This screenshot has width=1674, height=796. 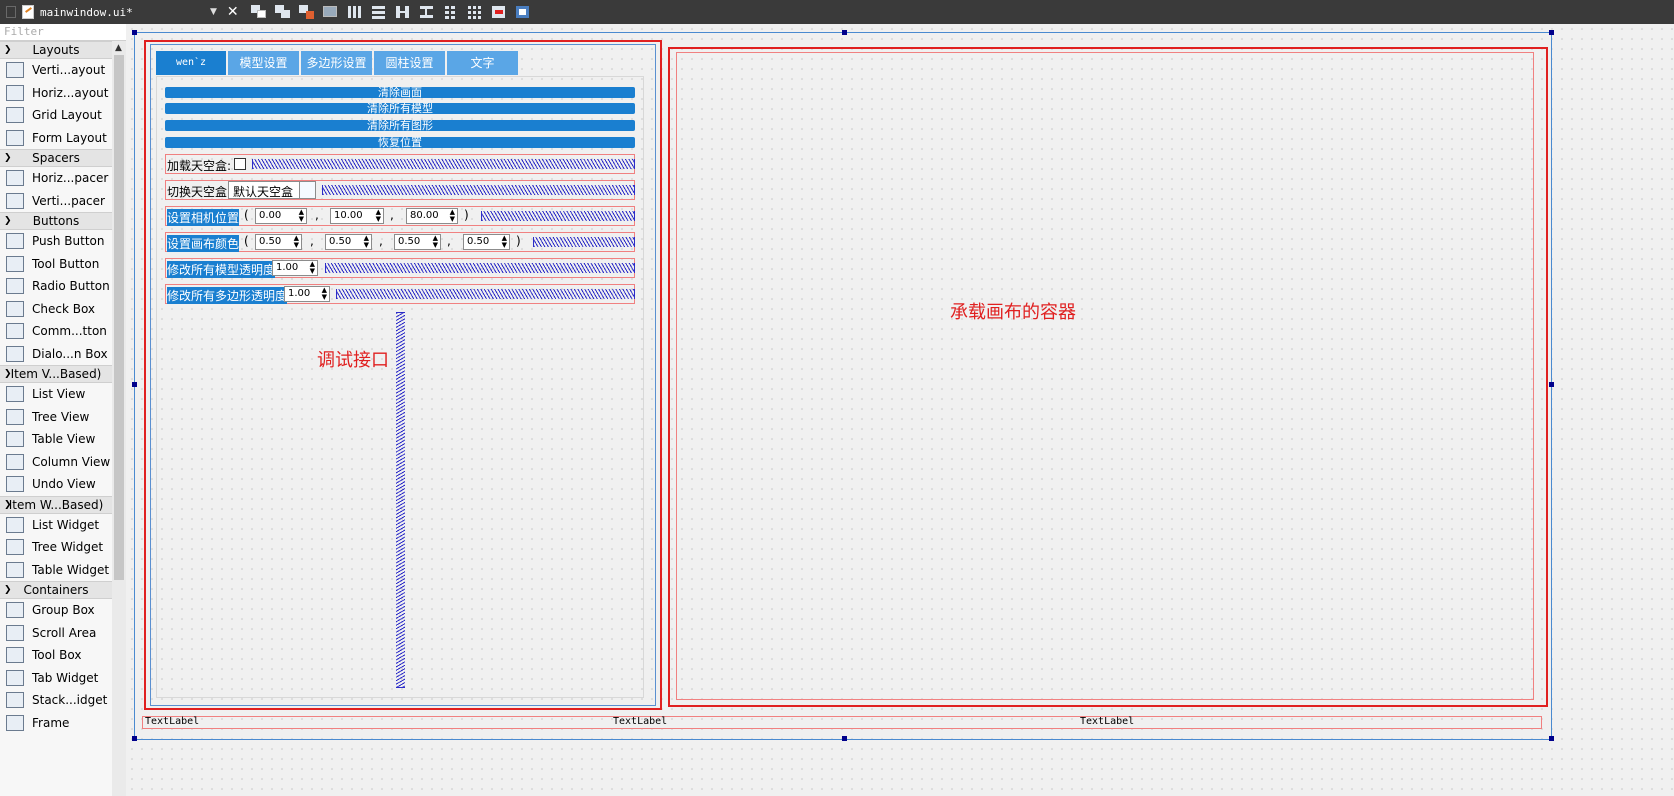 I want to click on widget-command-link-button: Comm...tton, so click(x=56, y=331).